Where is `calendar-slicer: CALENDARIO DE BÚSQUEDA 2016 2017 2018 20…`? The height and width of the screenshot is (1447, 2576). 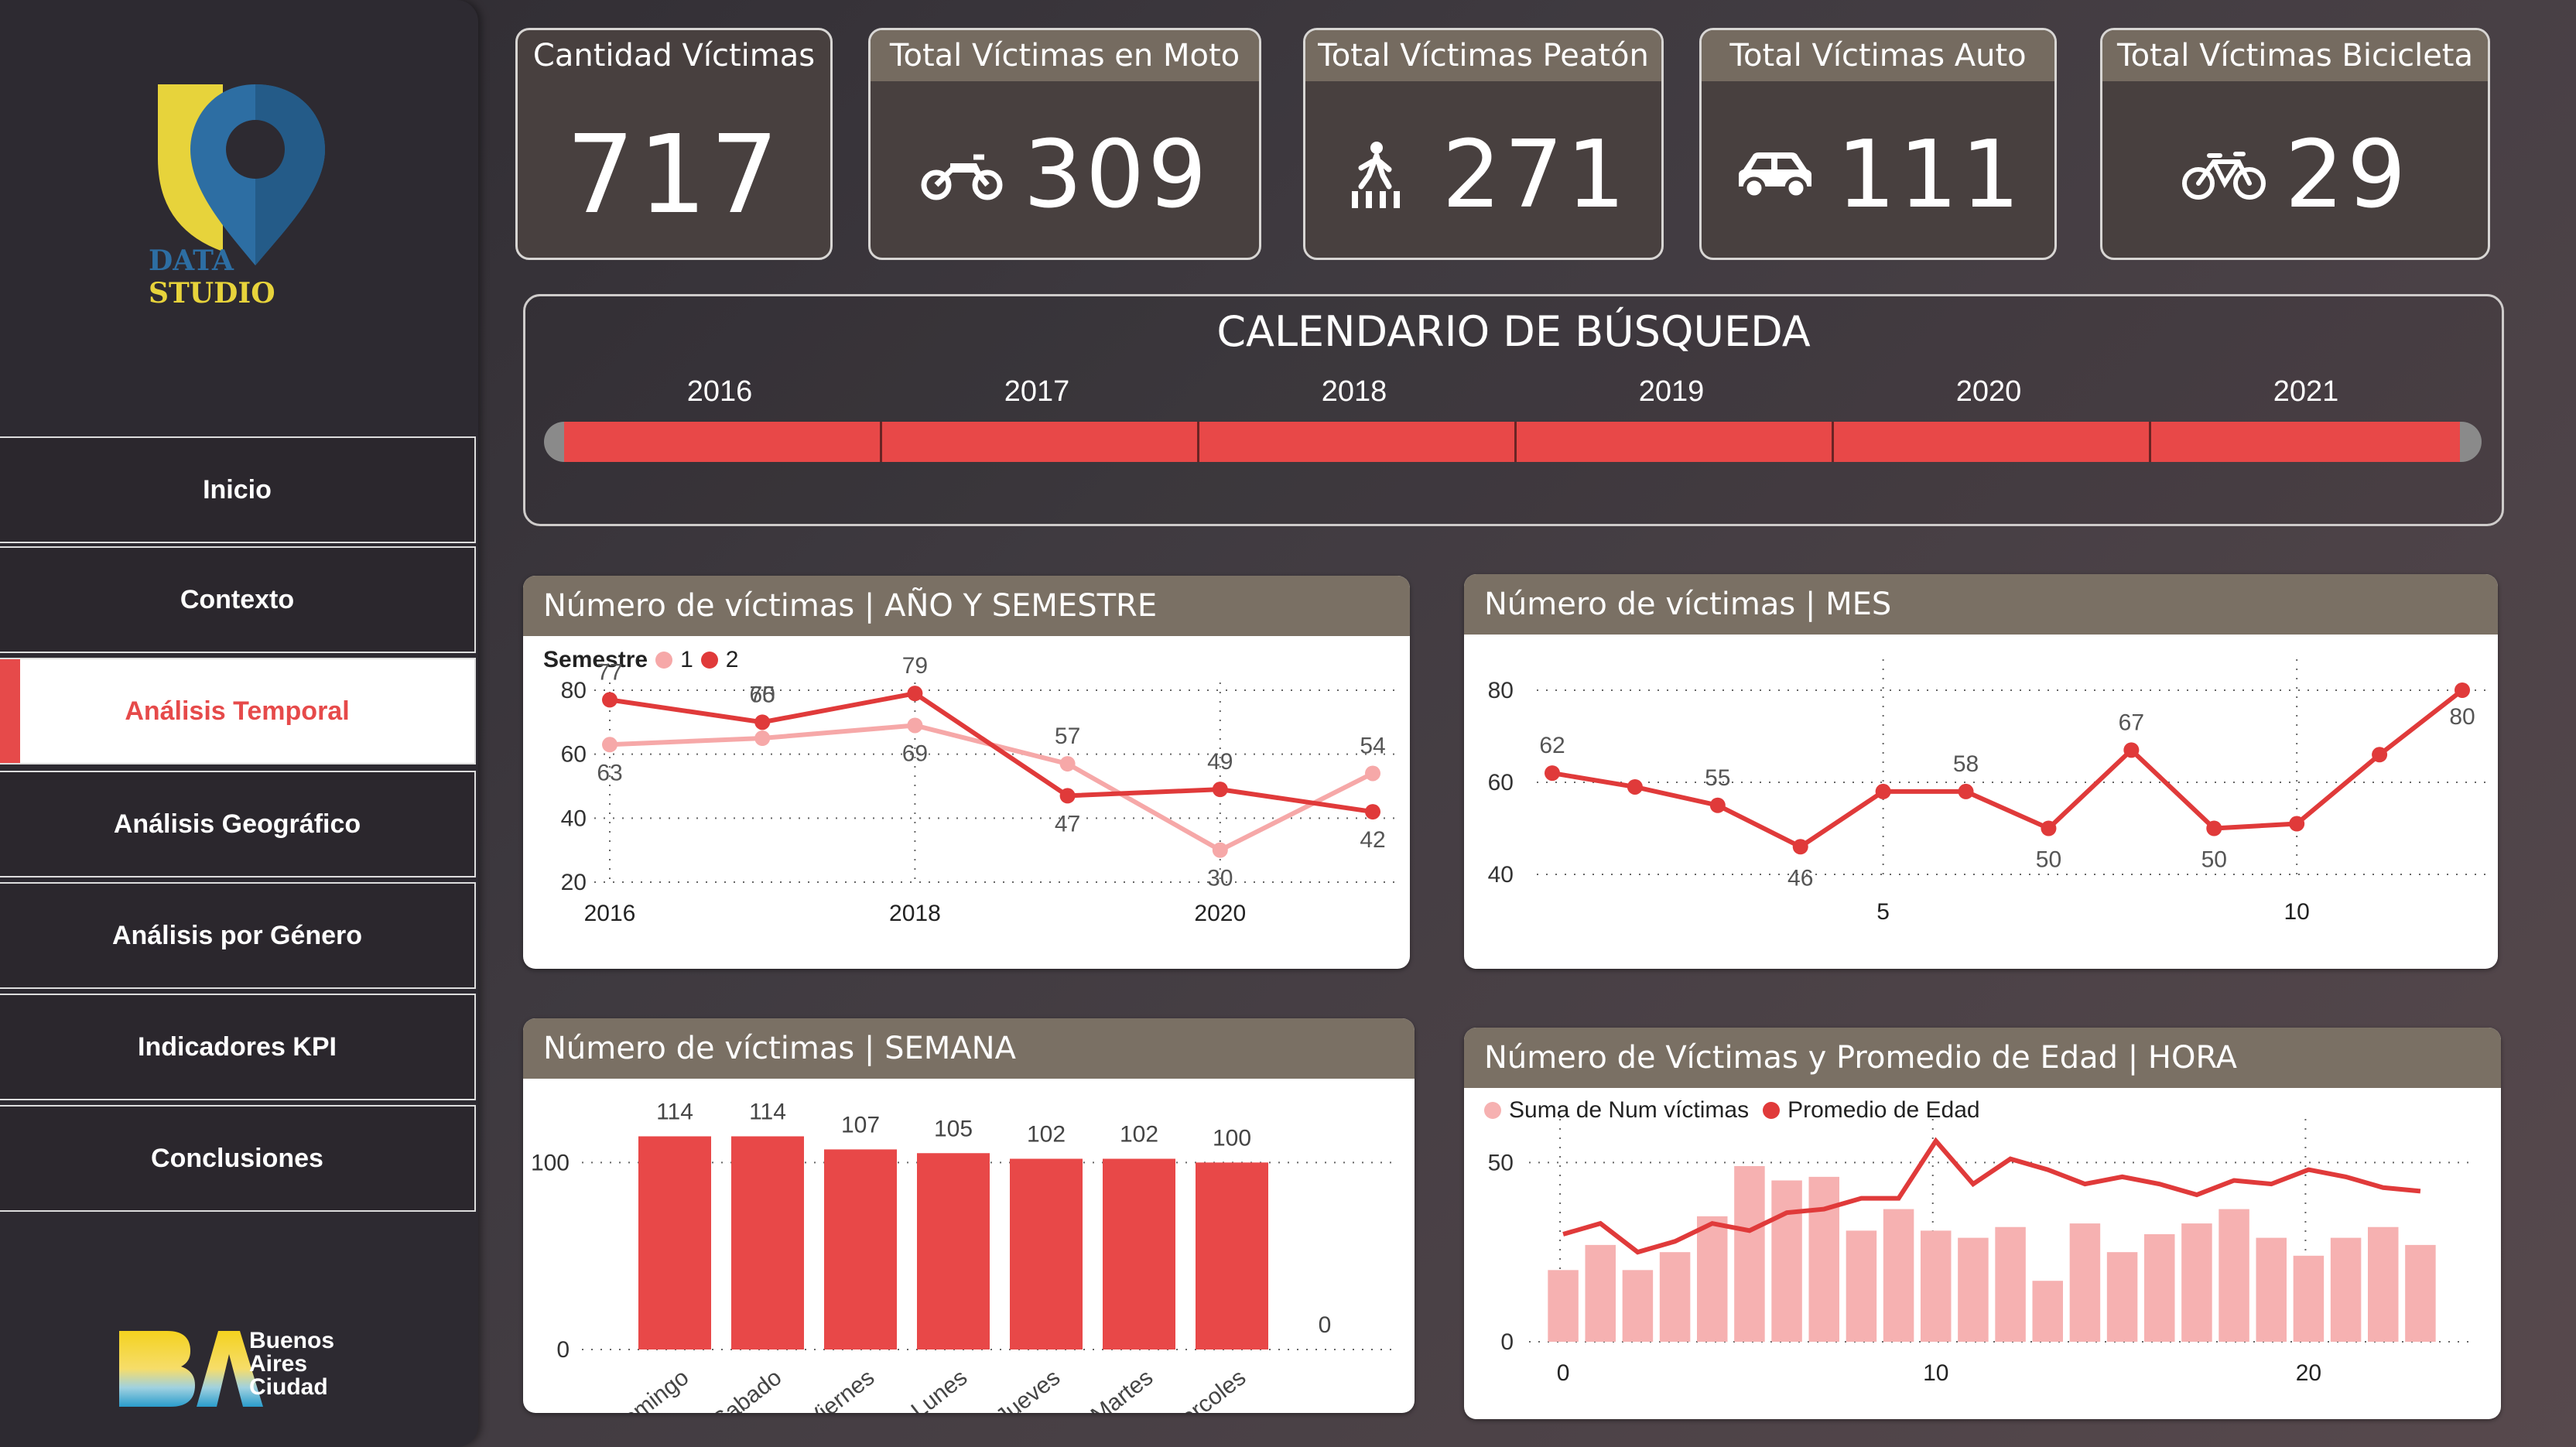 calendar-slicer: CALENDARIO DE BÚSQUEDA 2016 2017 2018 20… is located at coordinates (1514, 410).